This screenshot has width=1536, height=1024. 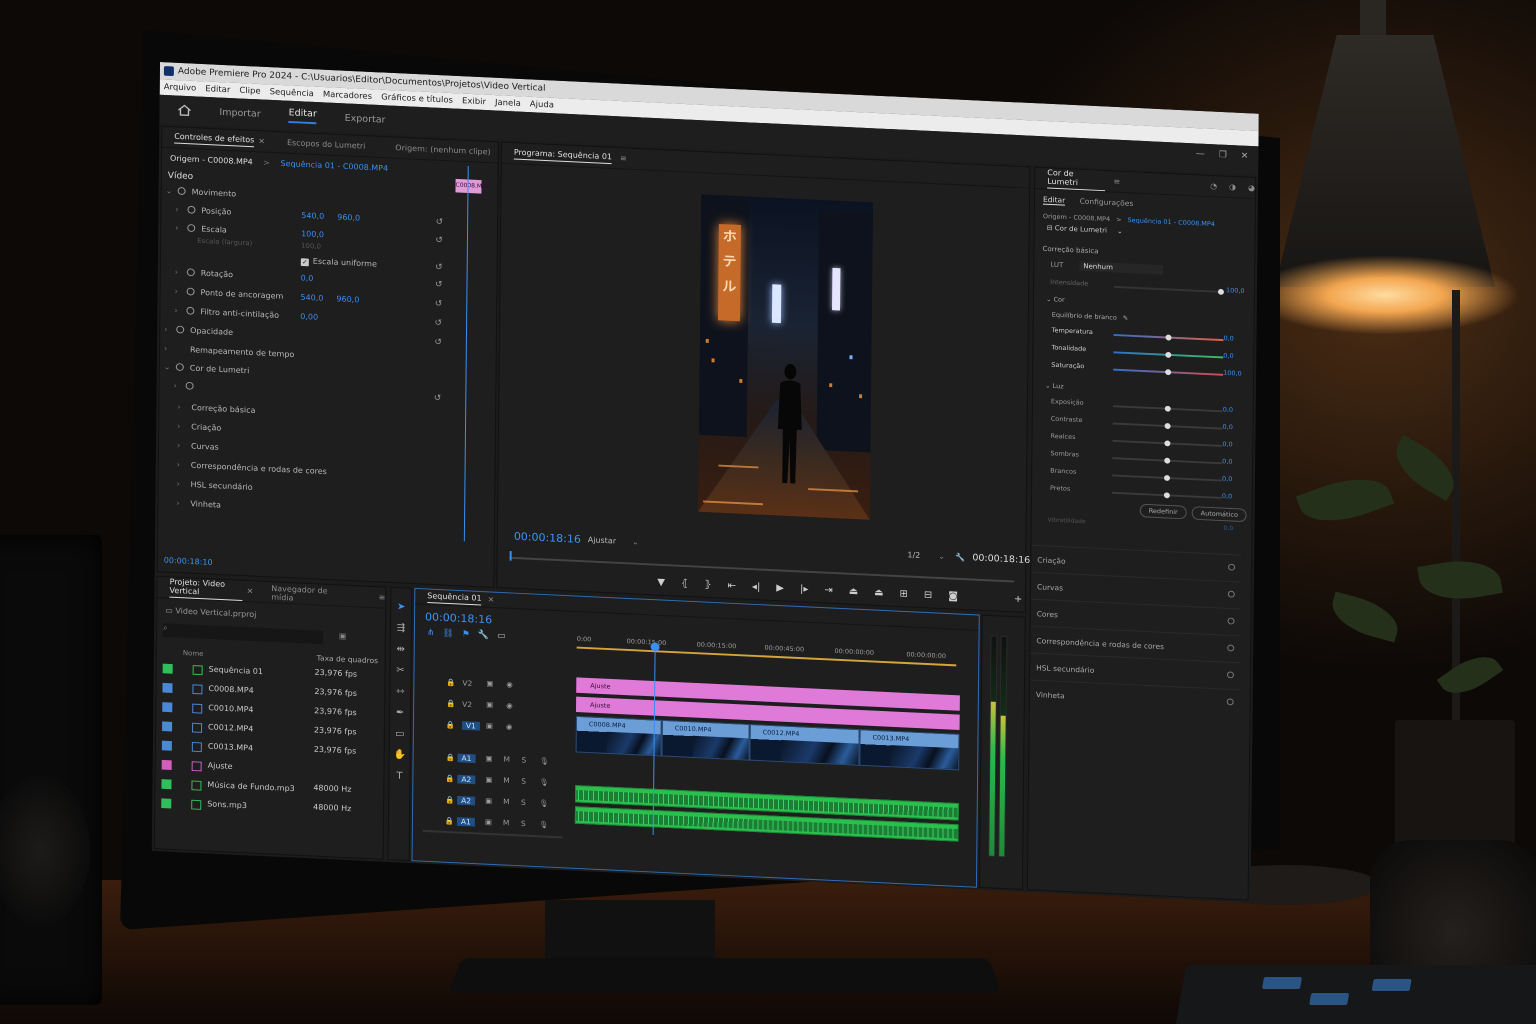 I want to click on light-slider-row-4: Brancos 0,0, so click(x=1141, y=475).